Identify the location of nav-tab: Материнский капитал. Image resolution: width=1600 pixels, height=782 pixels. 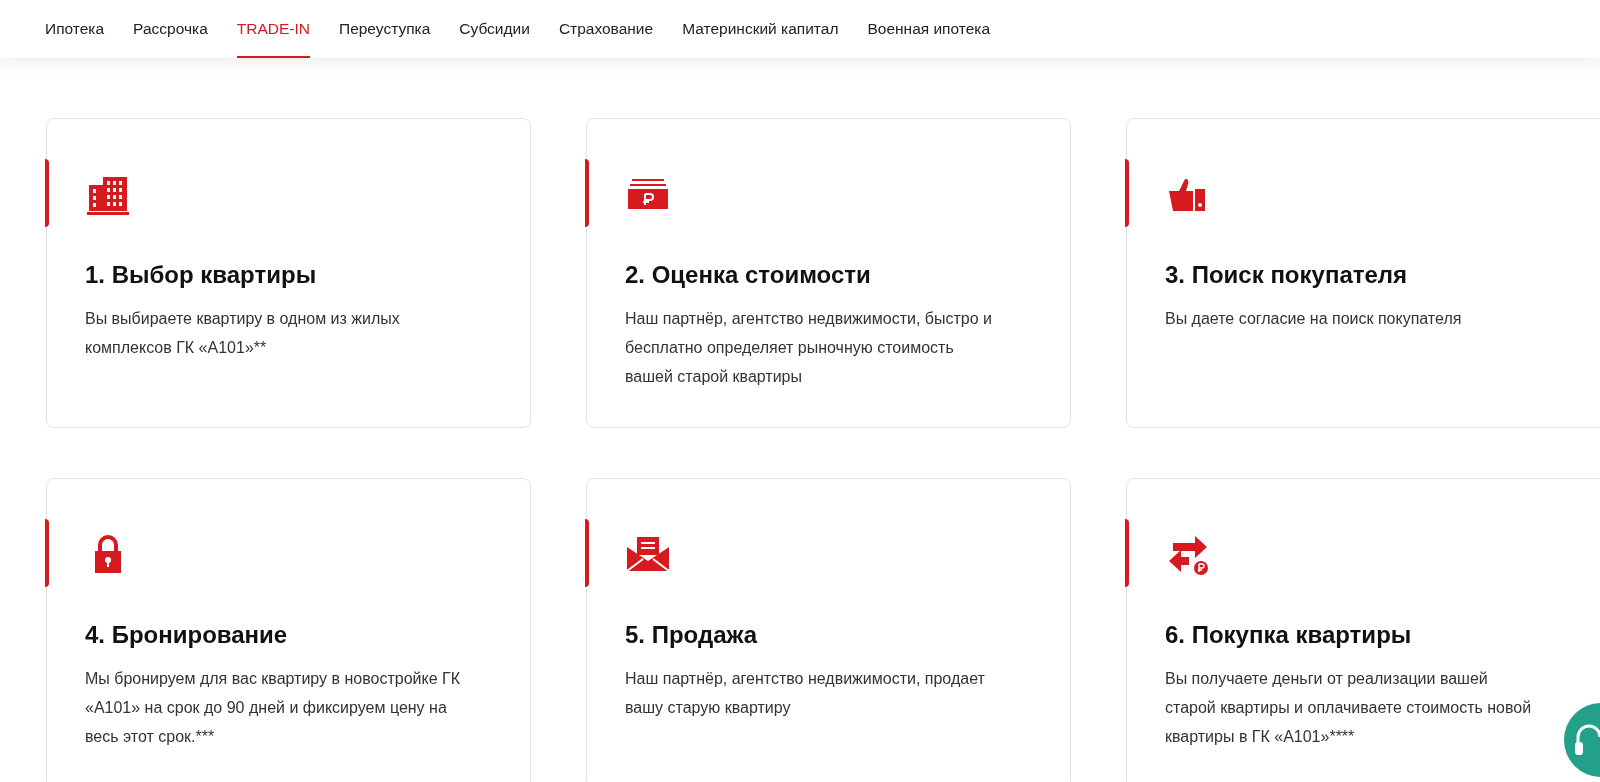
(760, 29).